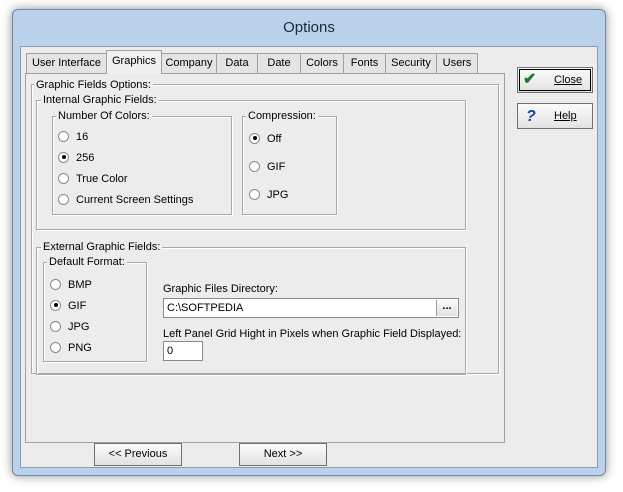 Image resolution: width=623 pixels, height=492 pixels. What do you see at coordinates (568, 80) in the screenshot?
I see `close-button-label: Close` at bounding box center [568, 80].